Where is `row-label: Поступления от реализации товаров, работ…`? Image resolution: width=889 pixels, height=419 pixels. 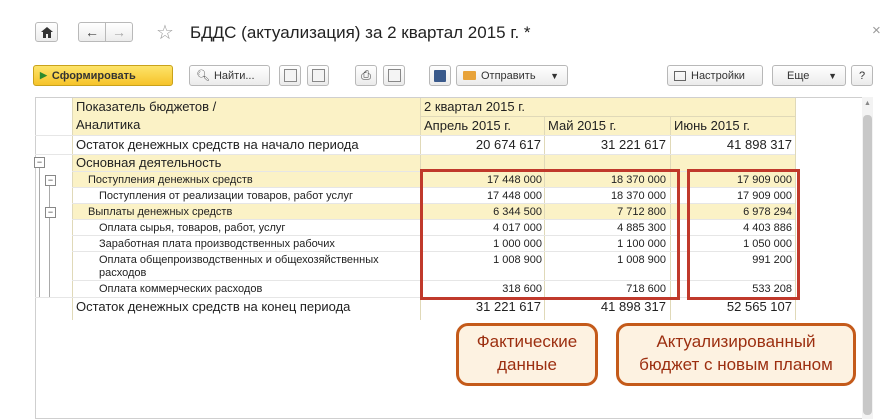
row-label: Поступления от реализации товаров, работ… is located at coordinates (226, 196).